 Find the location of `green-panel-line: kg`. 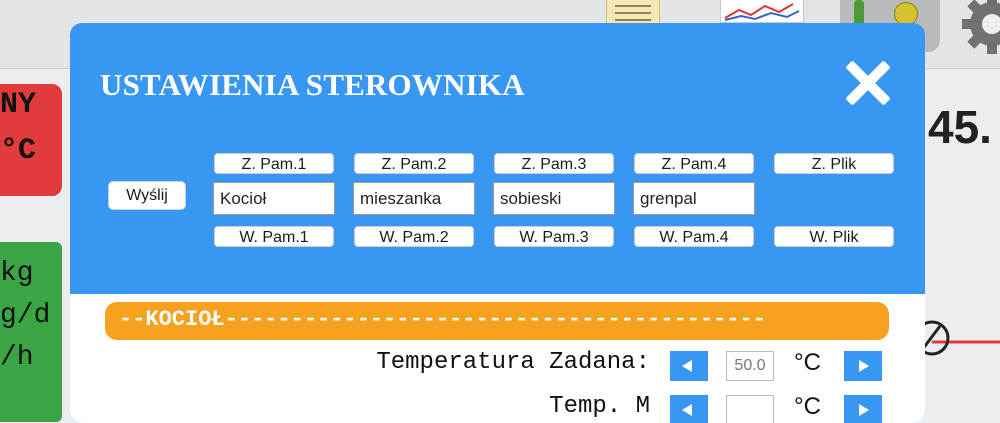

green-panel-line: kg is located at coordinates (17, 273).